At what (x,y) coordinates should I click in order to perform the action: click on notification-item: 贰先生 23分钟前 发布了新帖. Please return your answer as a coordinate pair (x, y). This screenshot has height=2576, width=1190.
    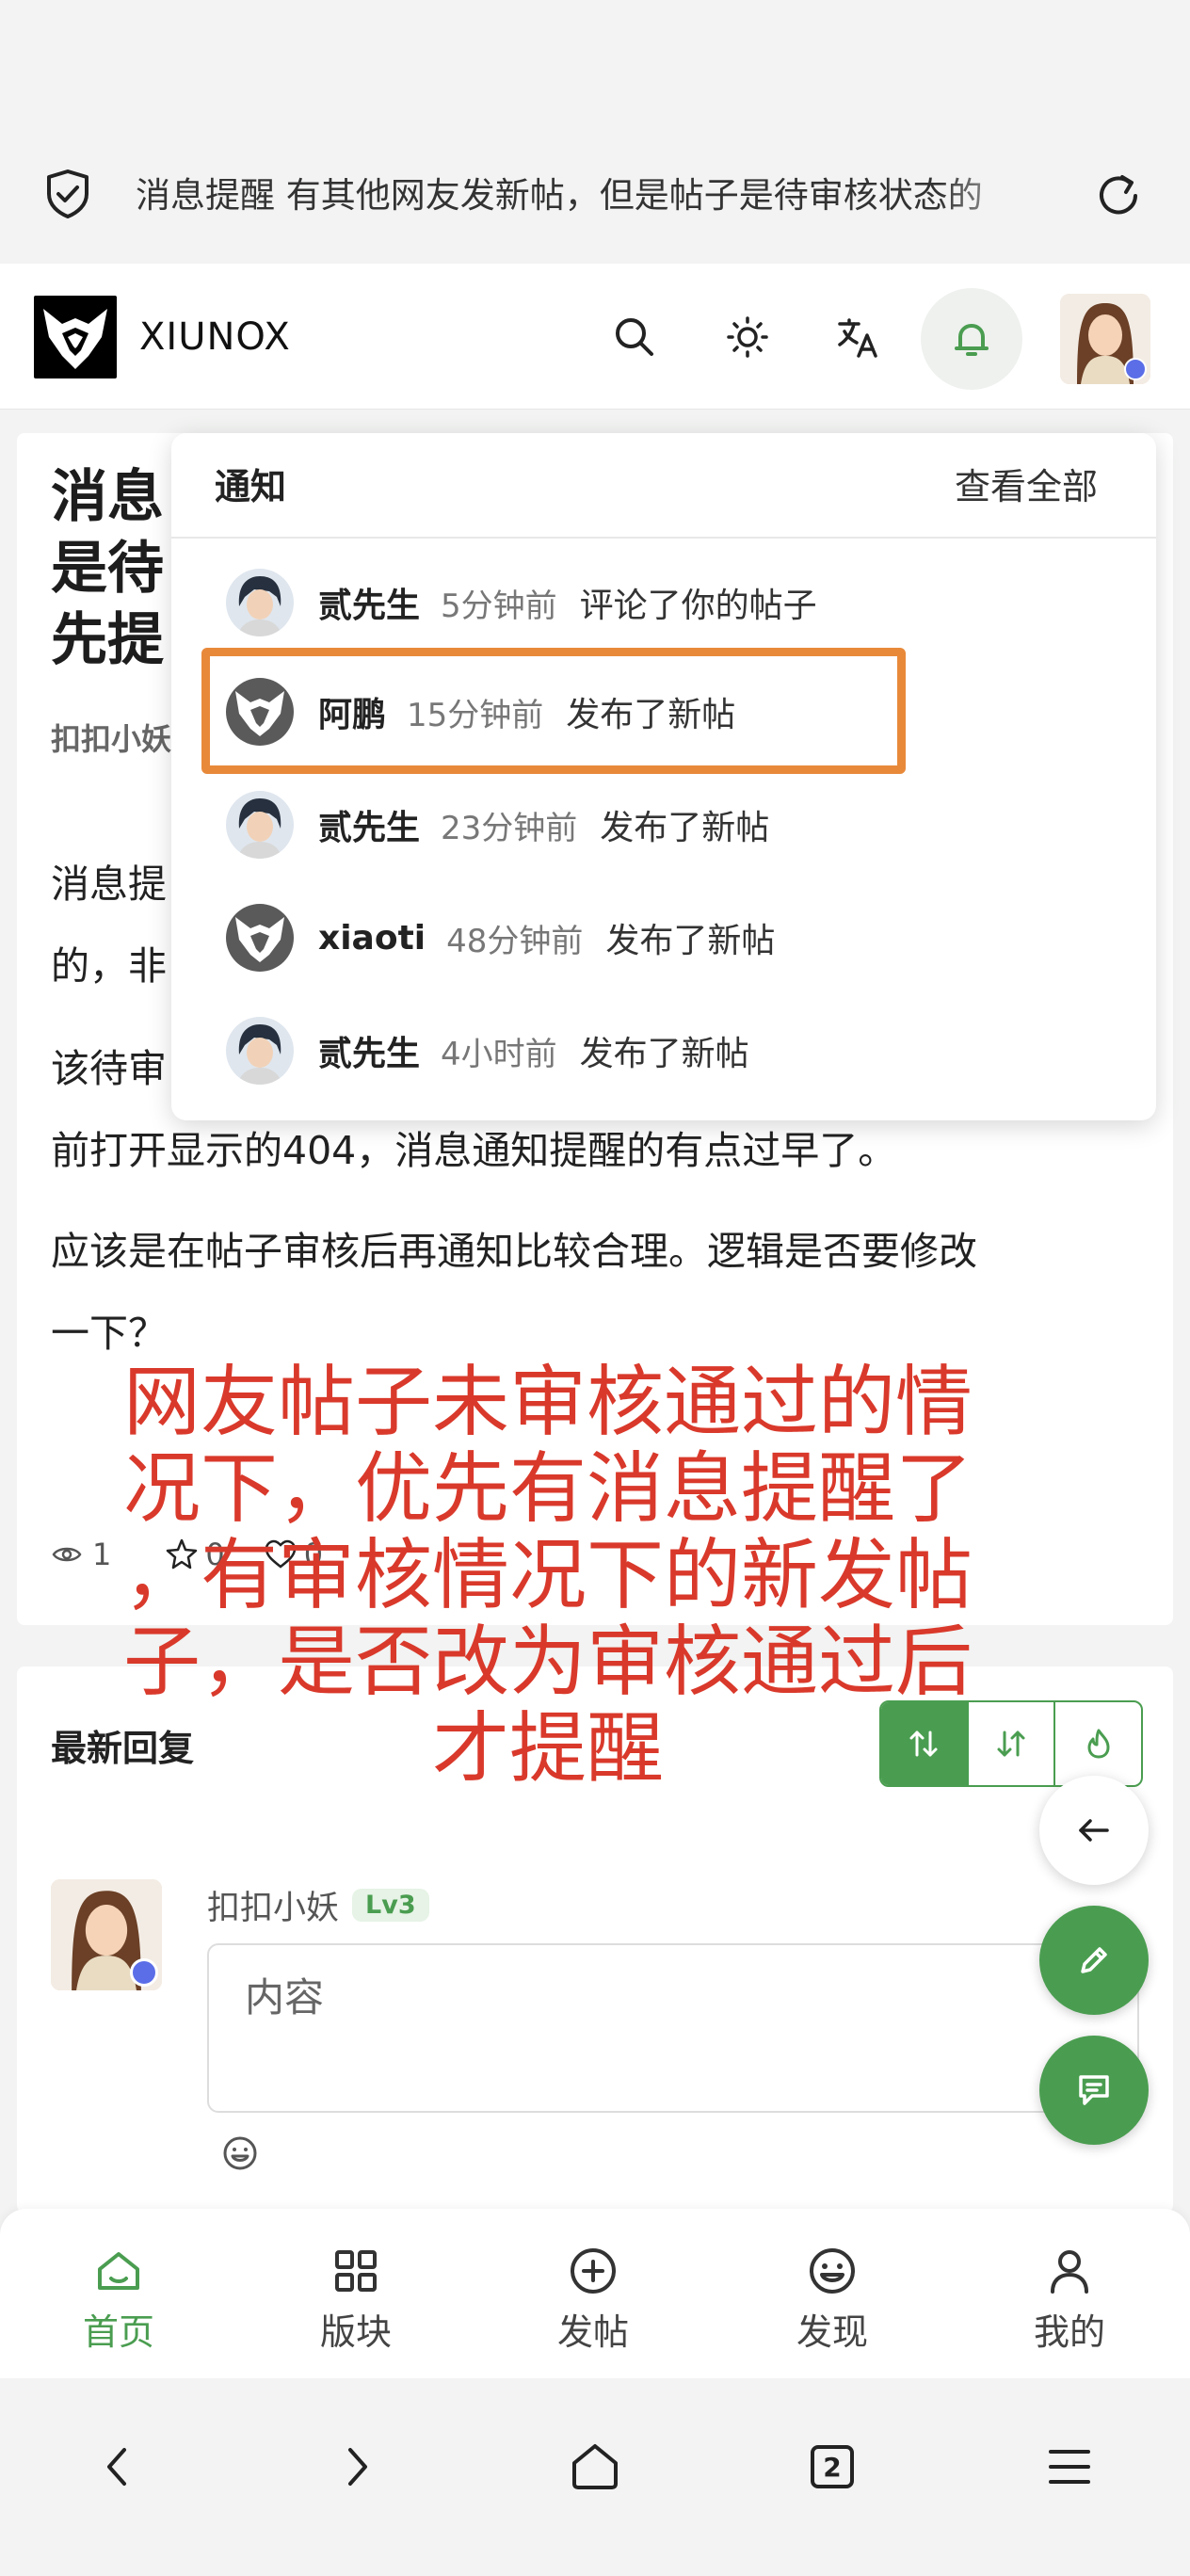
    Looking at the image, I should click on (498, 825).